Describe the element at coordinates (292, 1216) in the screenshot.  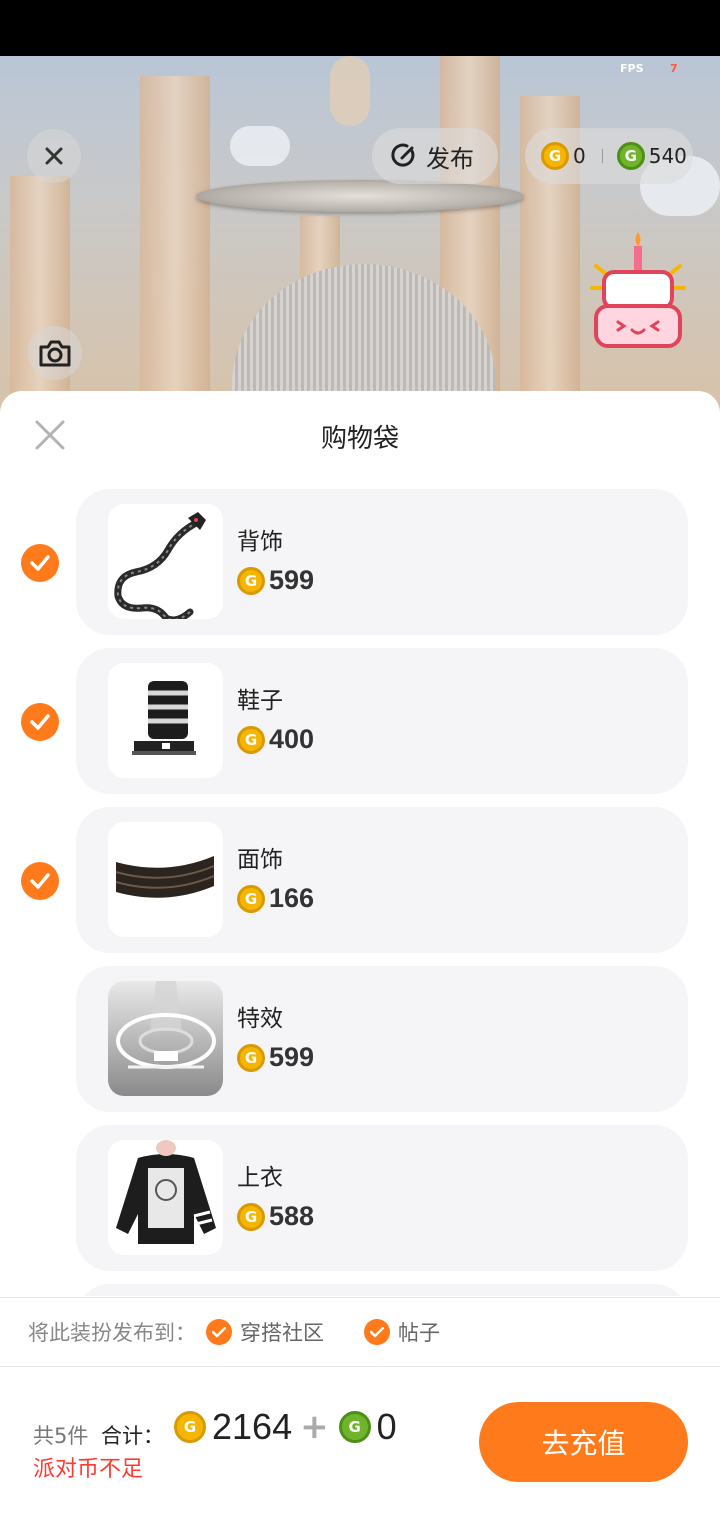
I see `item-price-value: 588` at that location.